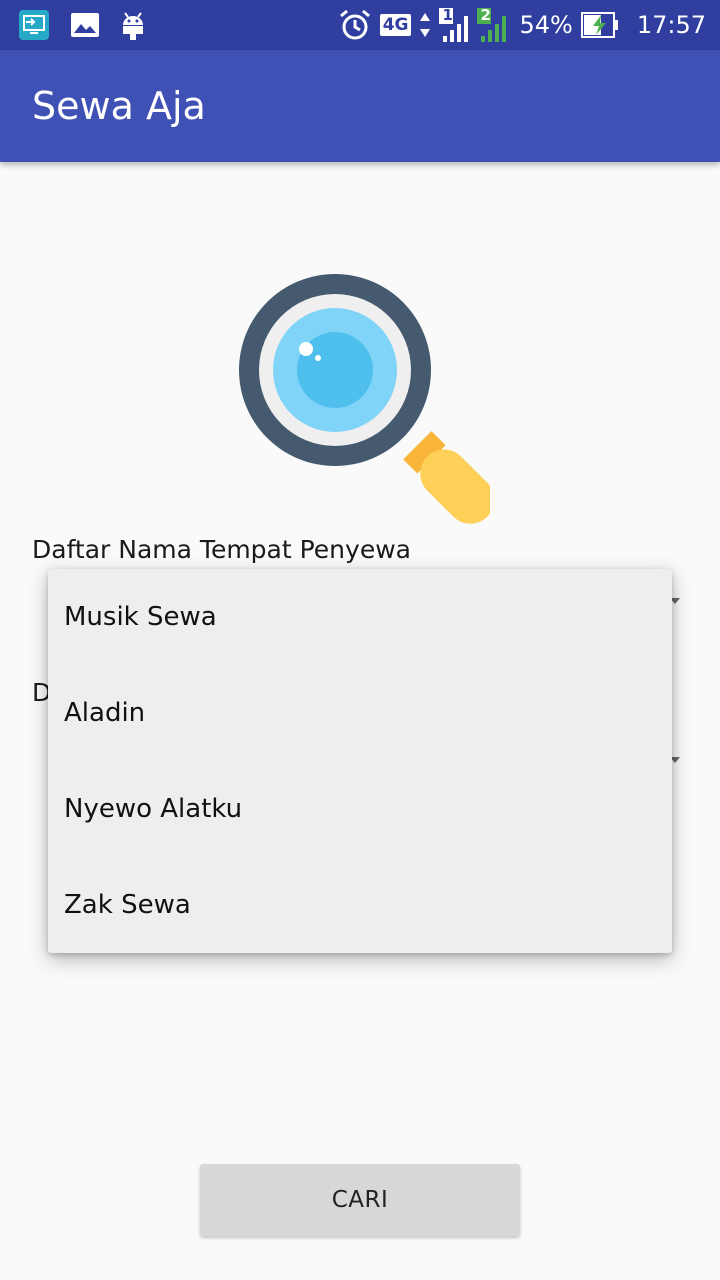 The width and height of the screenshot is (720, 1280). What do you see at coordinates (395, 25) in the screenshot?
I see `network-type-badge: 4G` at bounding box center [395, 25].